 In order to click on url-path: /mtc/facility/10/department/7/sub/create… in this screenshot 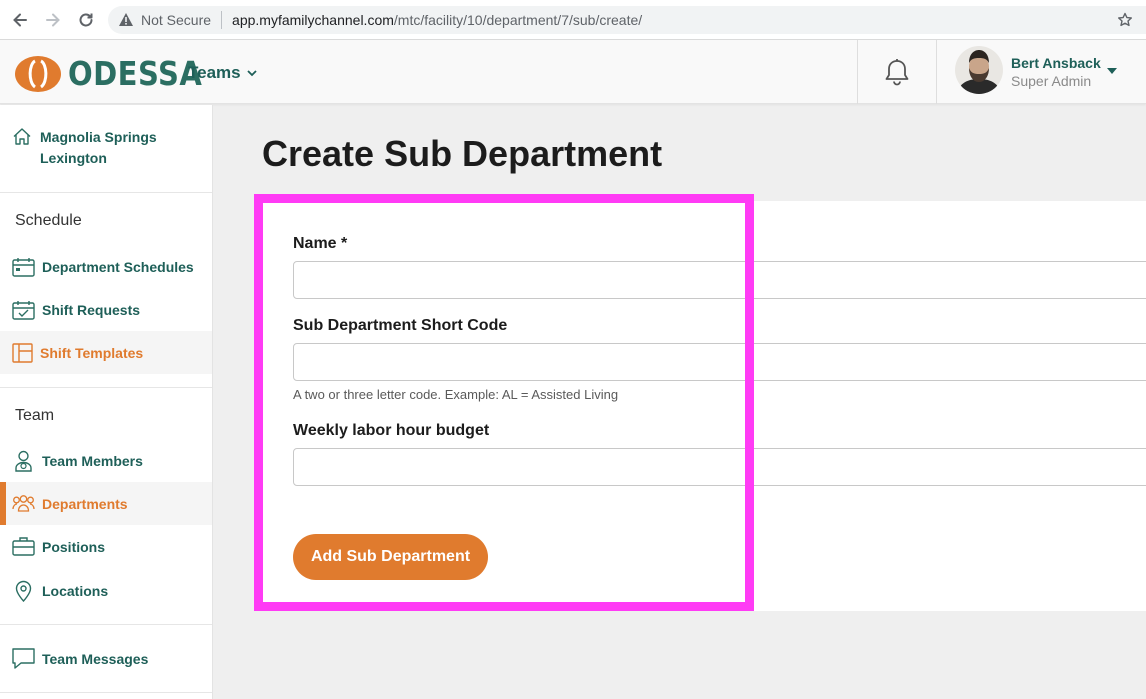, I will do `click(518, 20)`.